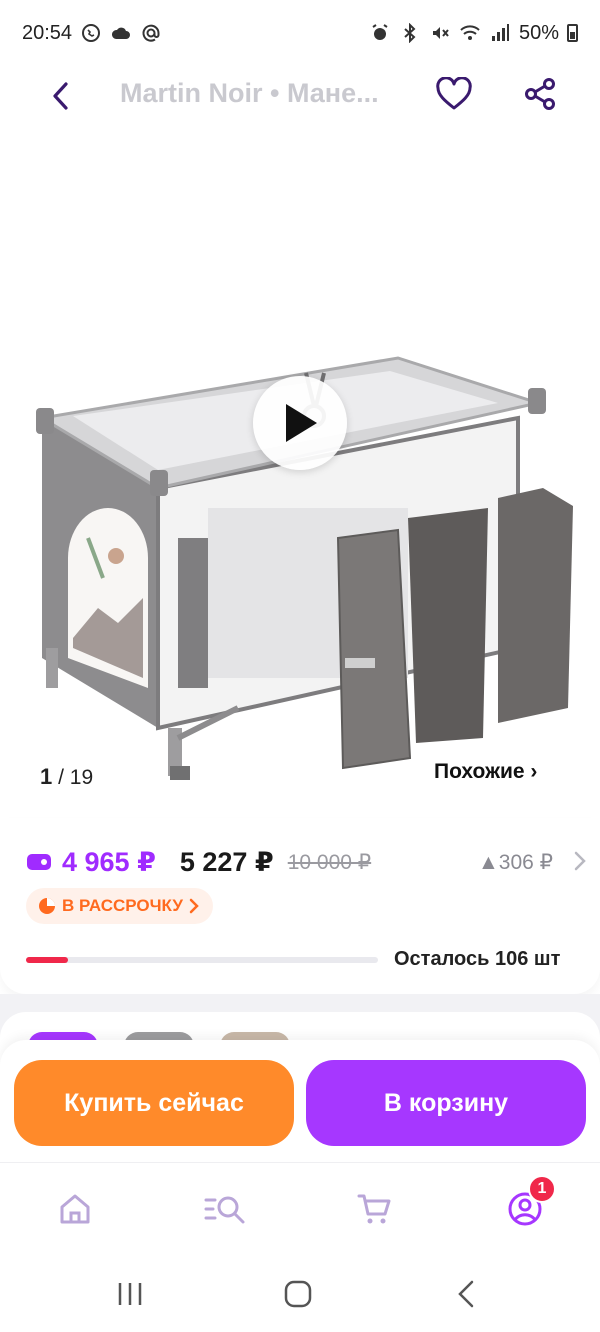 This screenshot has width=600, height=1332. Describe the element at coordinates (47, 960) in the screenshot. I see `stock-progress-fill` at that location.